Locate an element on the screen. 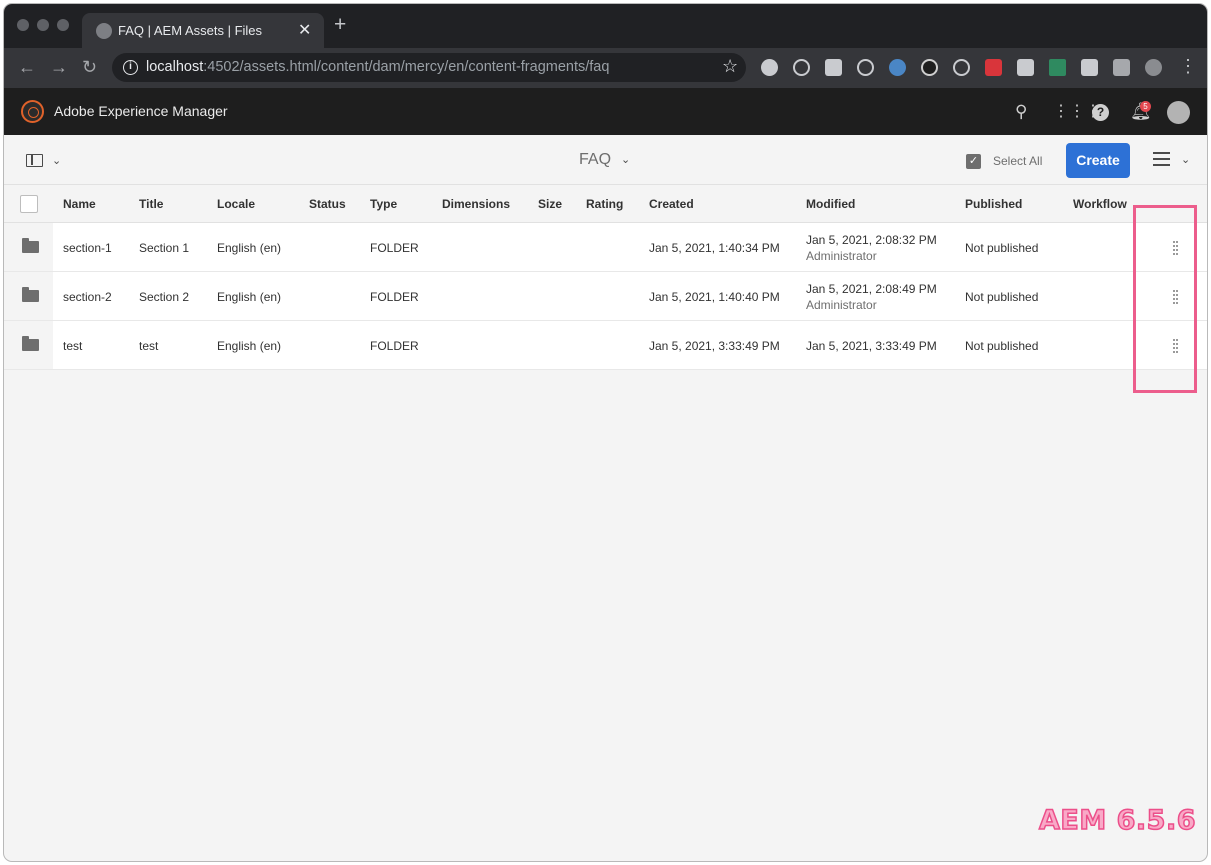 The image size is (1211, 865). create-button: Create is located at coordinates (1098, 160).